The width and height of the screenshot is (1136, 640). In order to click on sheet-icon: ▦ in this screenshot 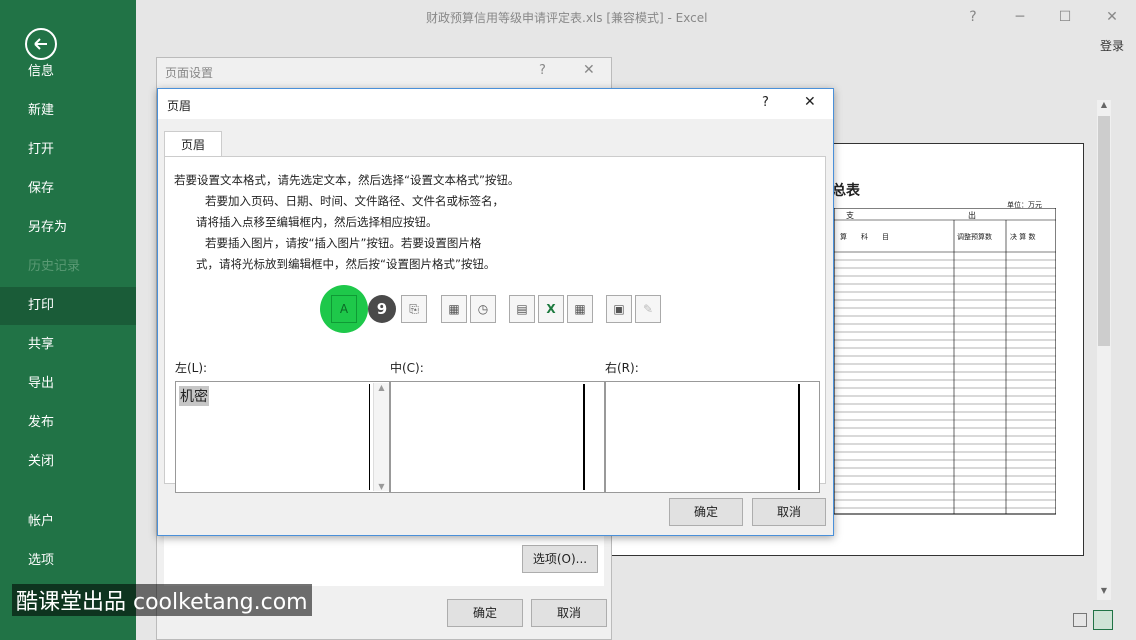, I will do `click(580, 309)`.